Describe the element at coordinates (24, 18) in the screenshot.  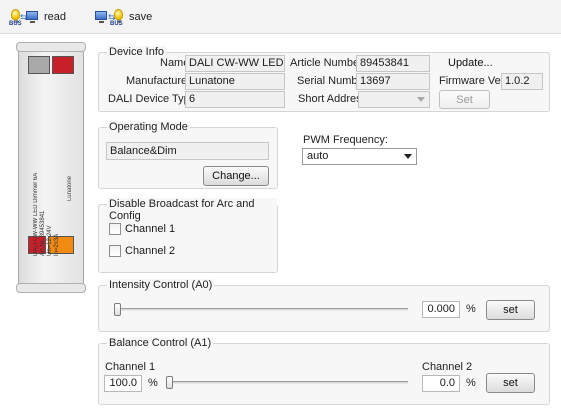
I see `bus-read-icon: BUS ⇆` at that location.